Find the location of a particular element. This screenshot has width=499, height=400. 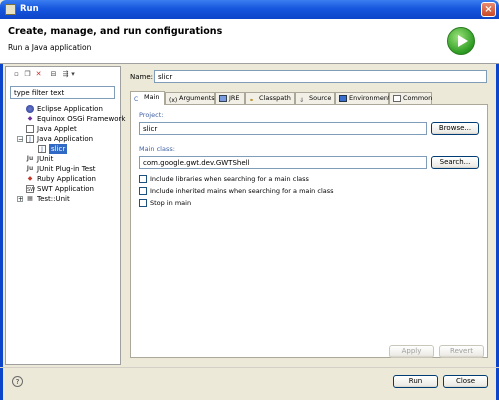

close-button: Close is located at coordinates (465, 381).